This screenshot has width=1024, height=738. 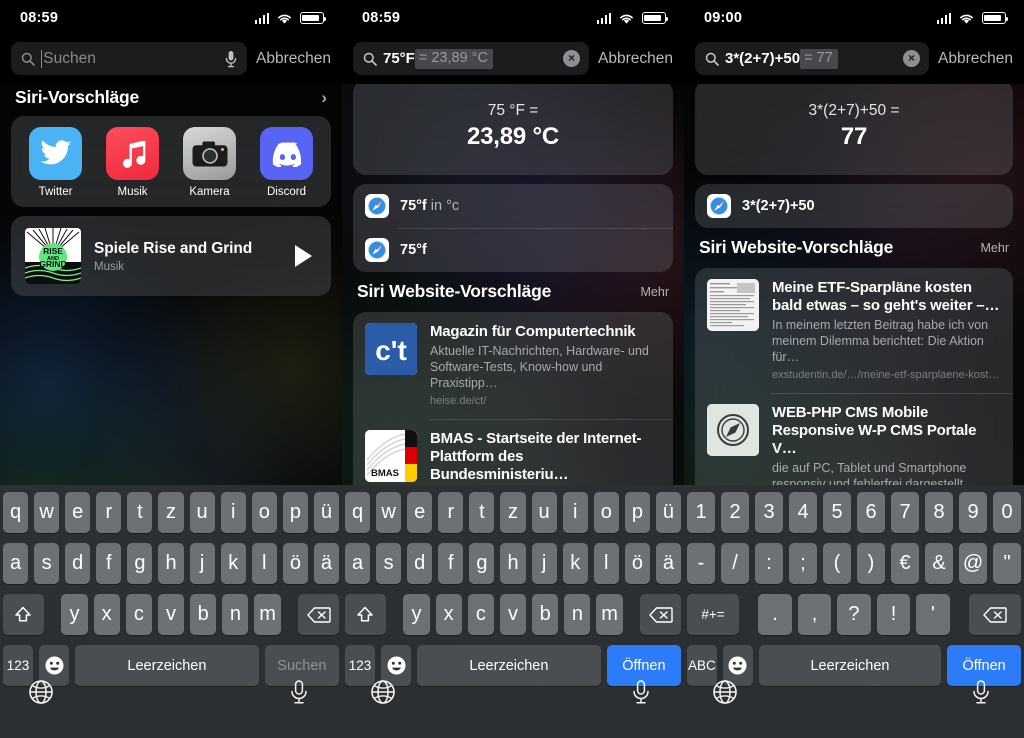 What do you see at coordinates (210, 162) in the screenshot?
I see `app-tile-kamera: Kamera` at bounding box center [210, 162].